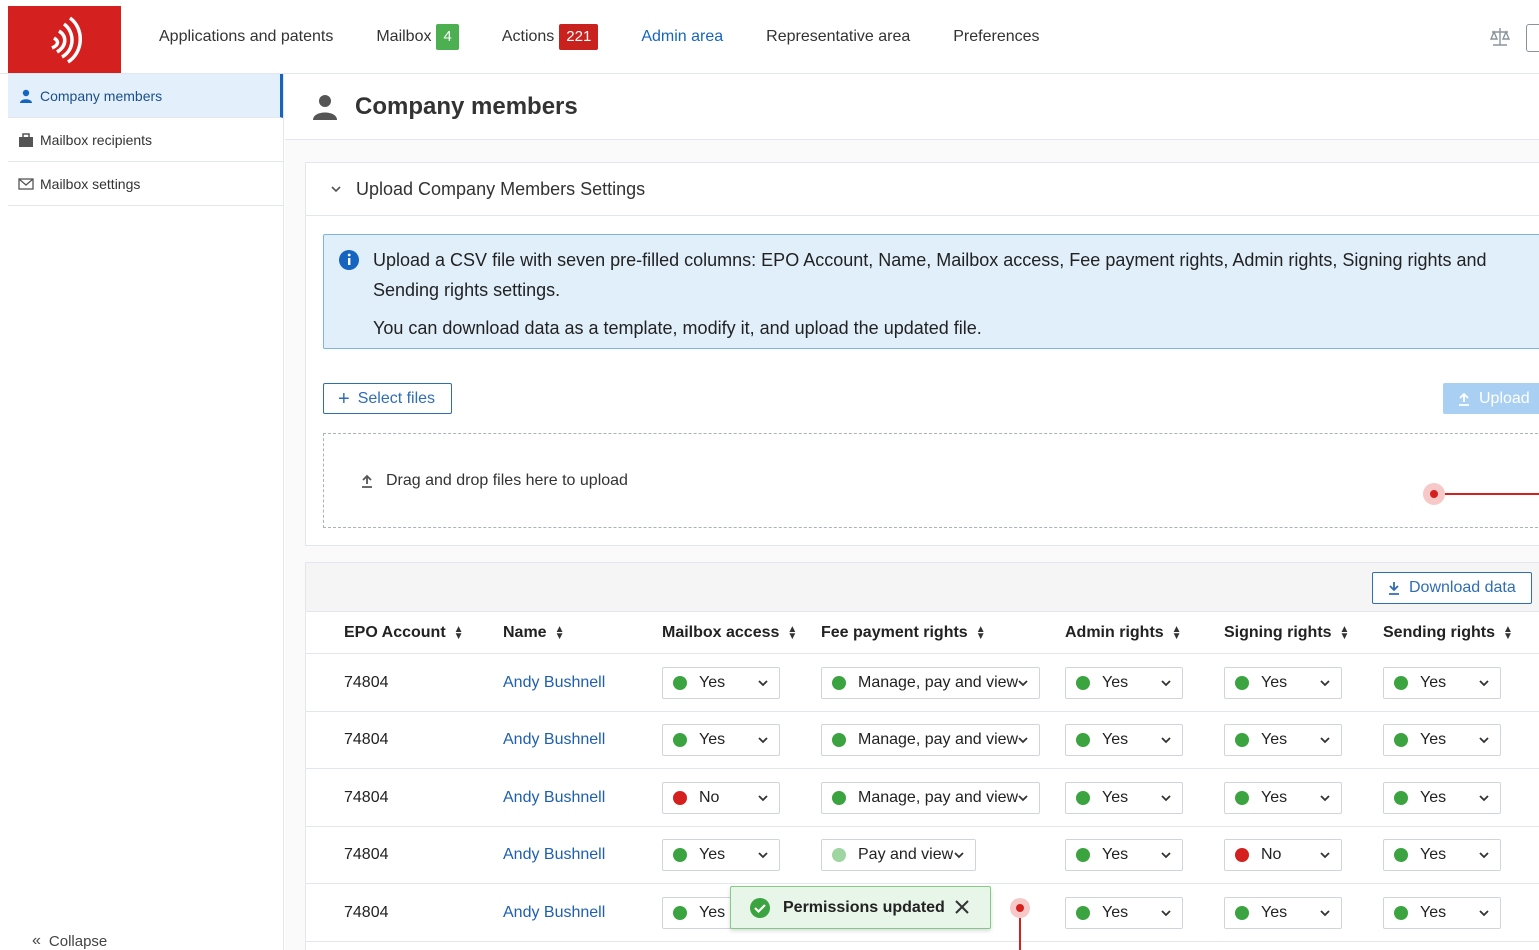  I want to click on mailbox-access-select: No, so click(721, 797).